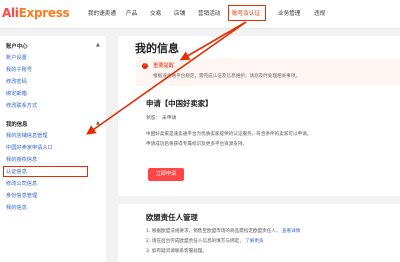  Describe the element at coordinates (148, 241) in the screenshot. I see `list-item-prefix: 2.` at that location.